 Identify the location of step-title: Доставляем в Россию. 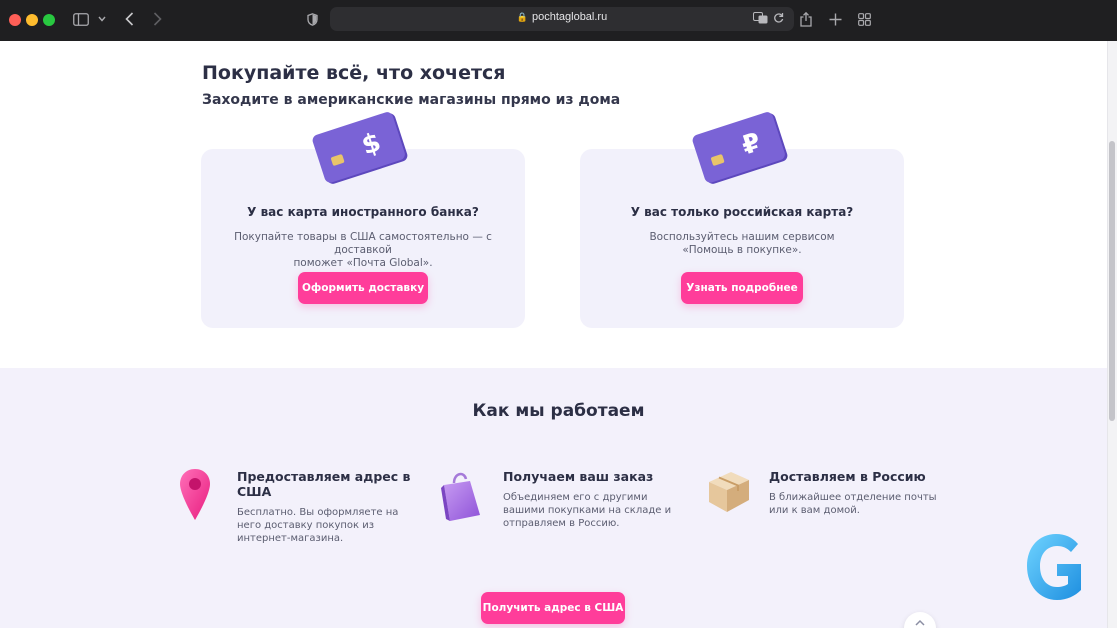
(847, 476).